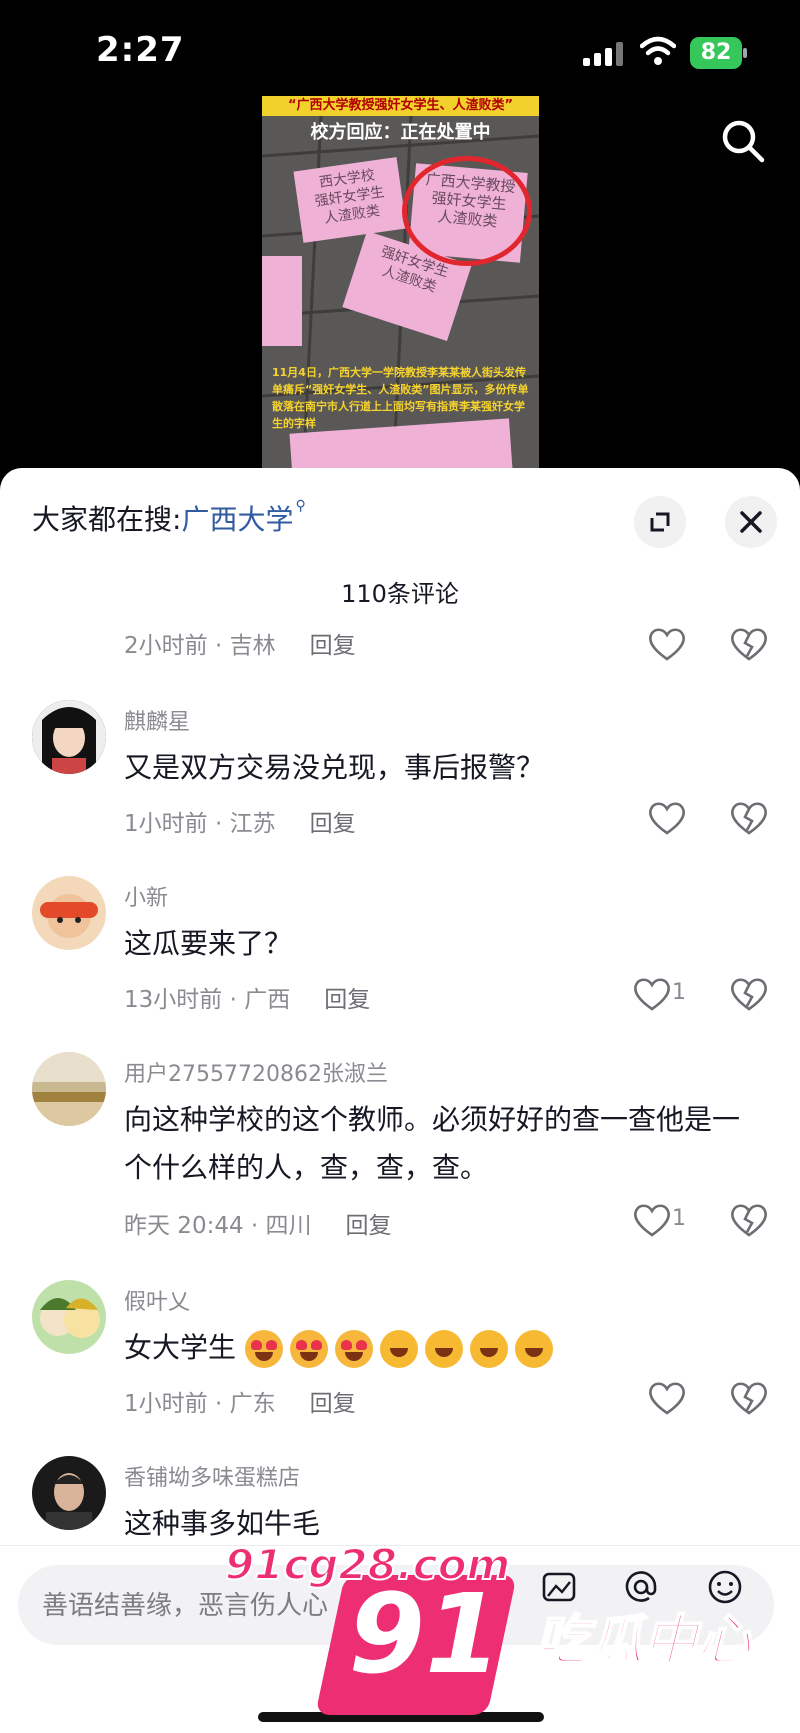 This screenshot has height=1733, width=800. I want to click on trending-prefix: 大家都在搜:, so click(107, 519).